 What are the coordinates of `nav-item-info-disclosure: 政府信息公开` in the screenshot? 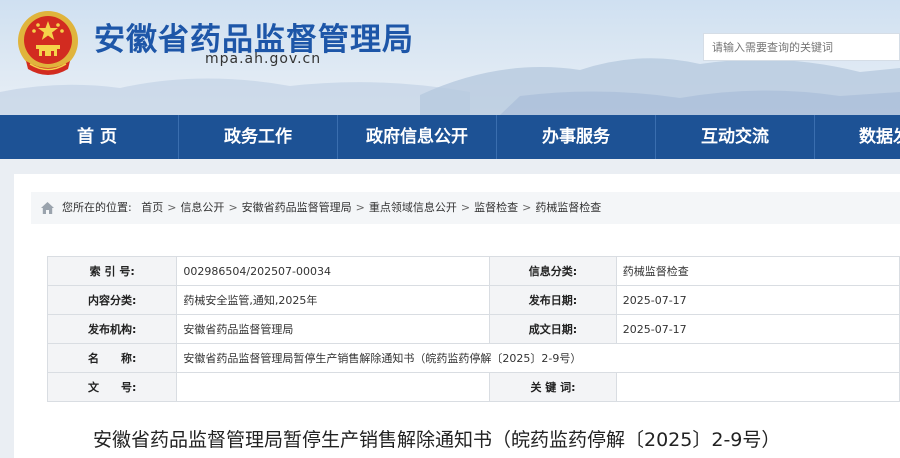 It's located at (417, 137).